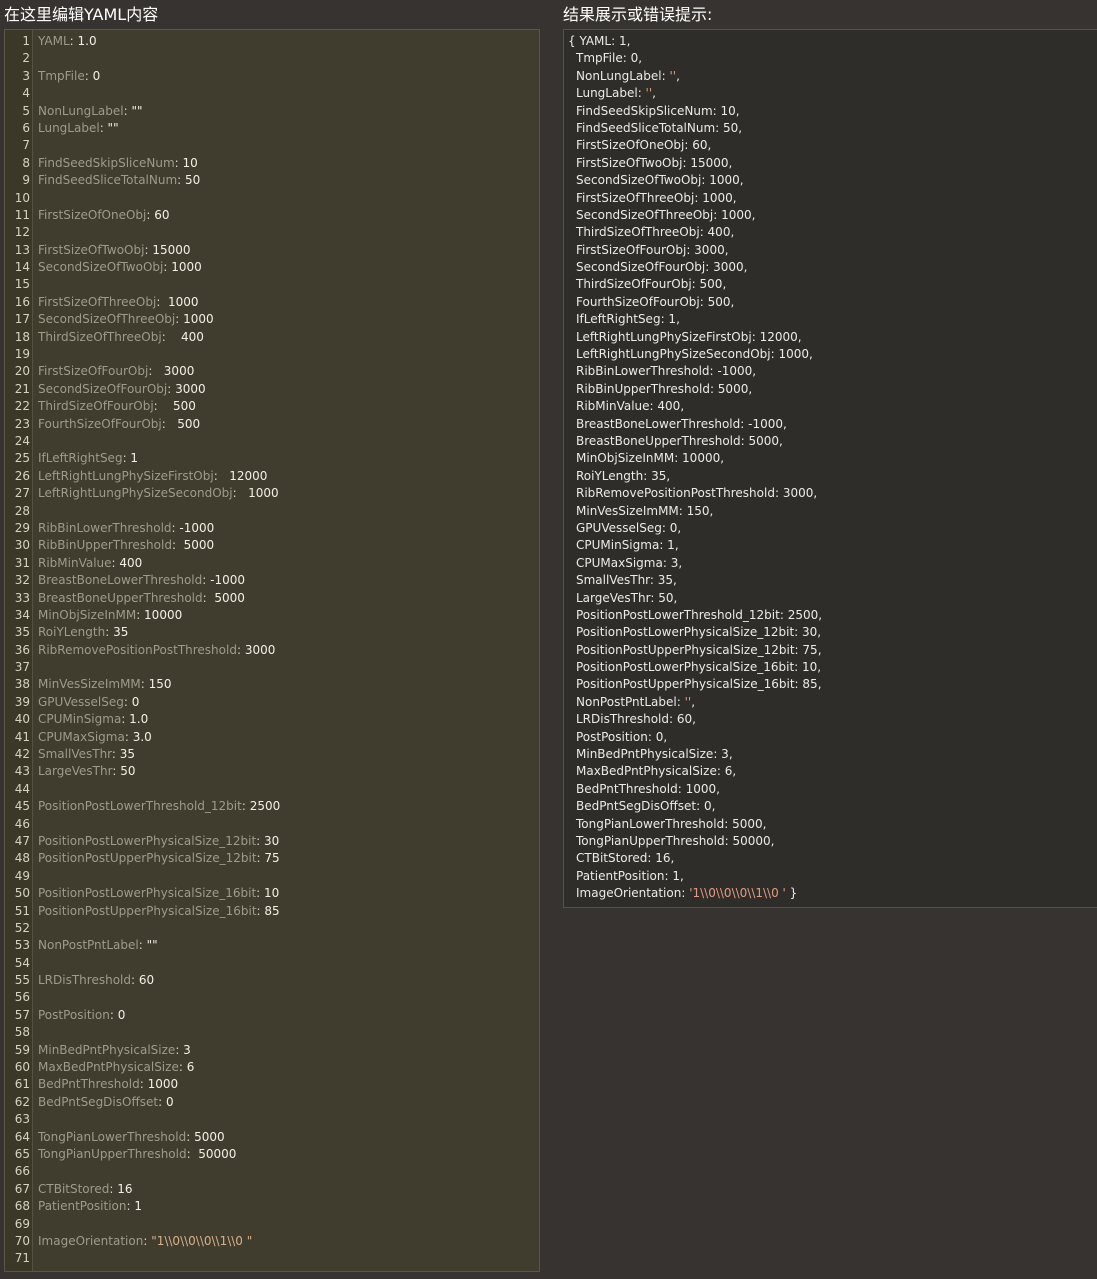 This screenshot has height=1279, width=1097. Describe the element at coordinates (114, 1050) in the screenshot. I see `code-text: MinBedPntPhysicalSize: 3` at that location.